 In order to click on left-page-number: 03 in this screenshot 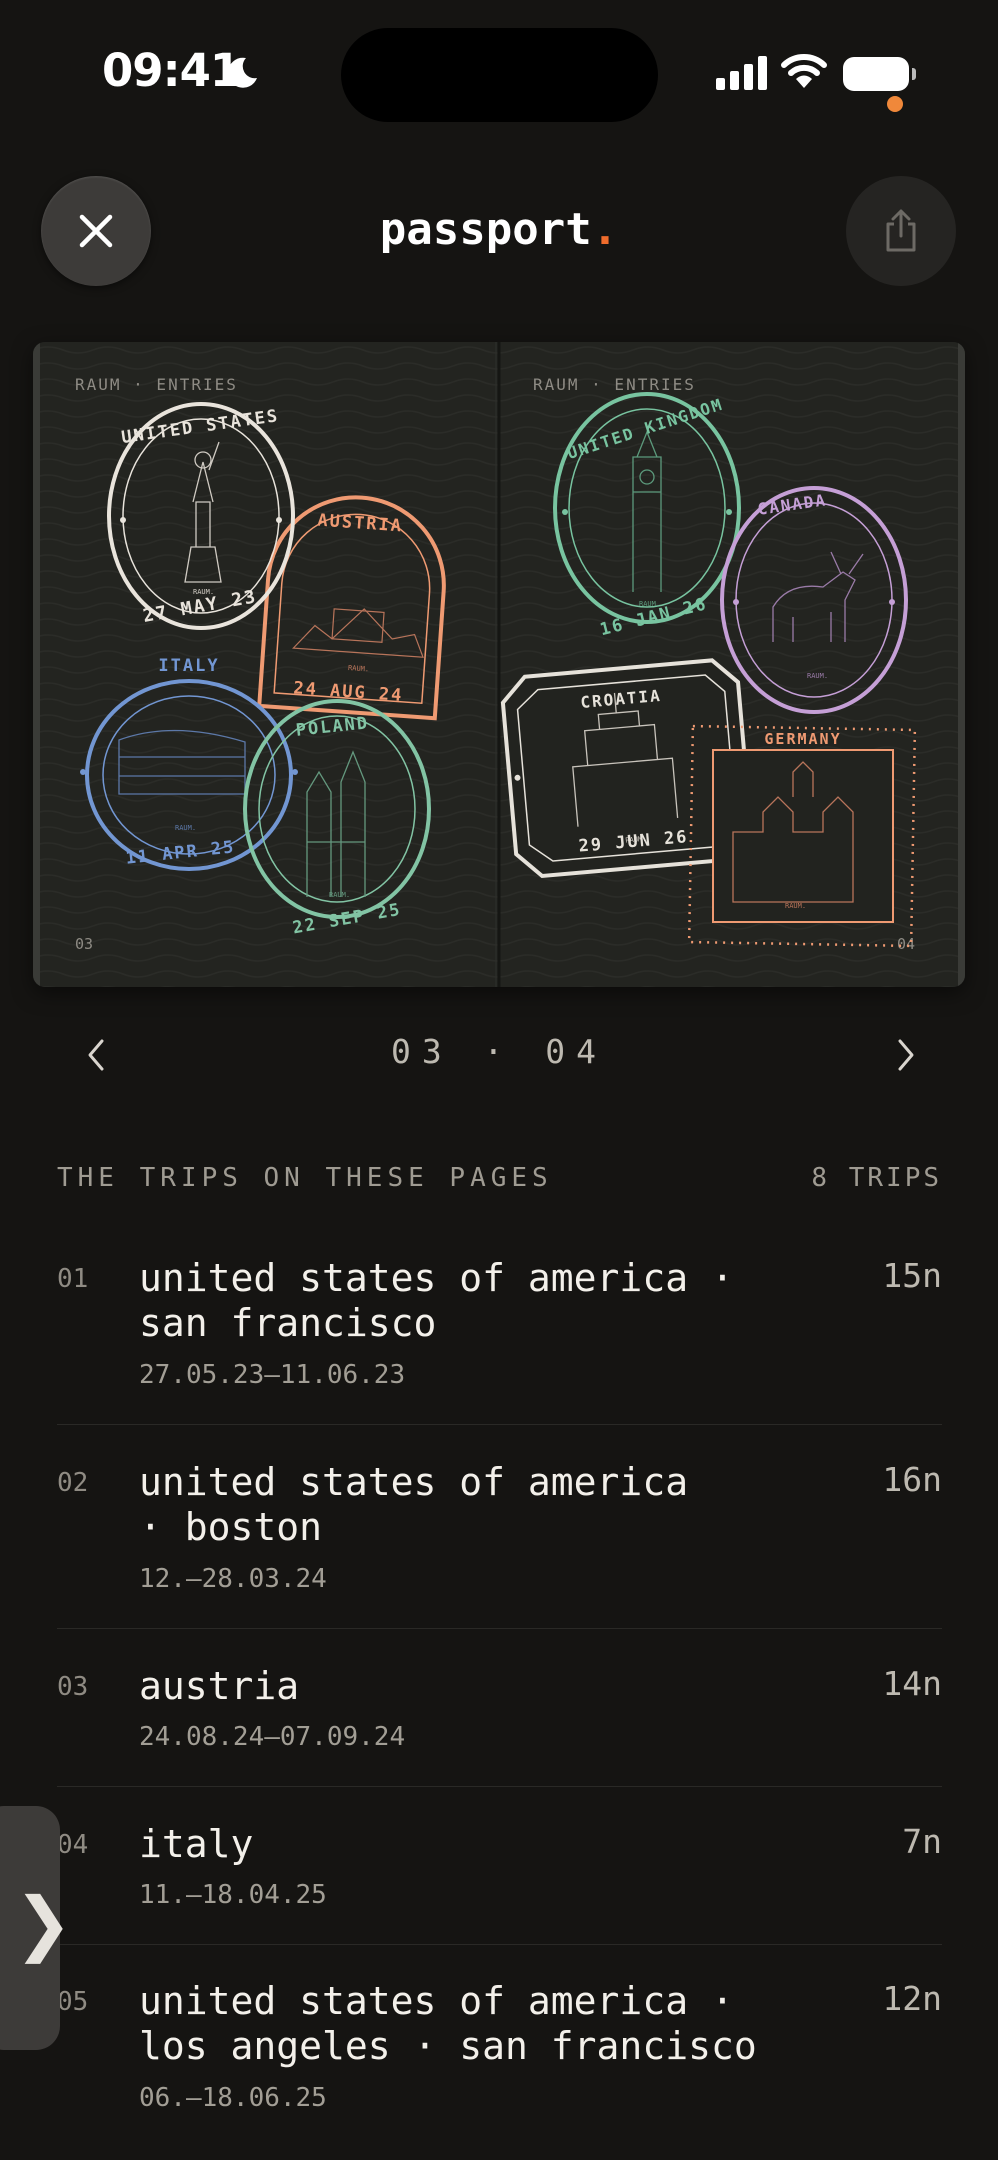, I will do `click(84, 944)`.